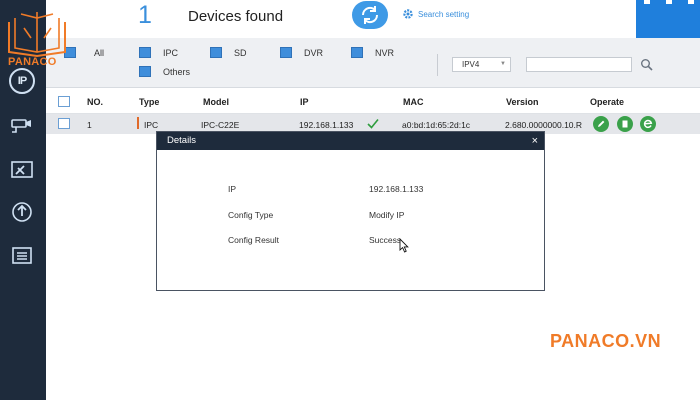  Describe the element at coordinates (471, 64) in the screenshot. I see `protocol-value: IPV4` at that location.